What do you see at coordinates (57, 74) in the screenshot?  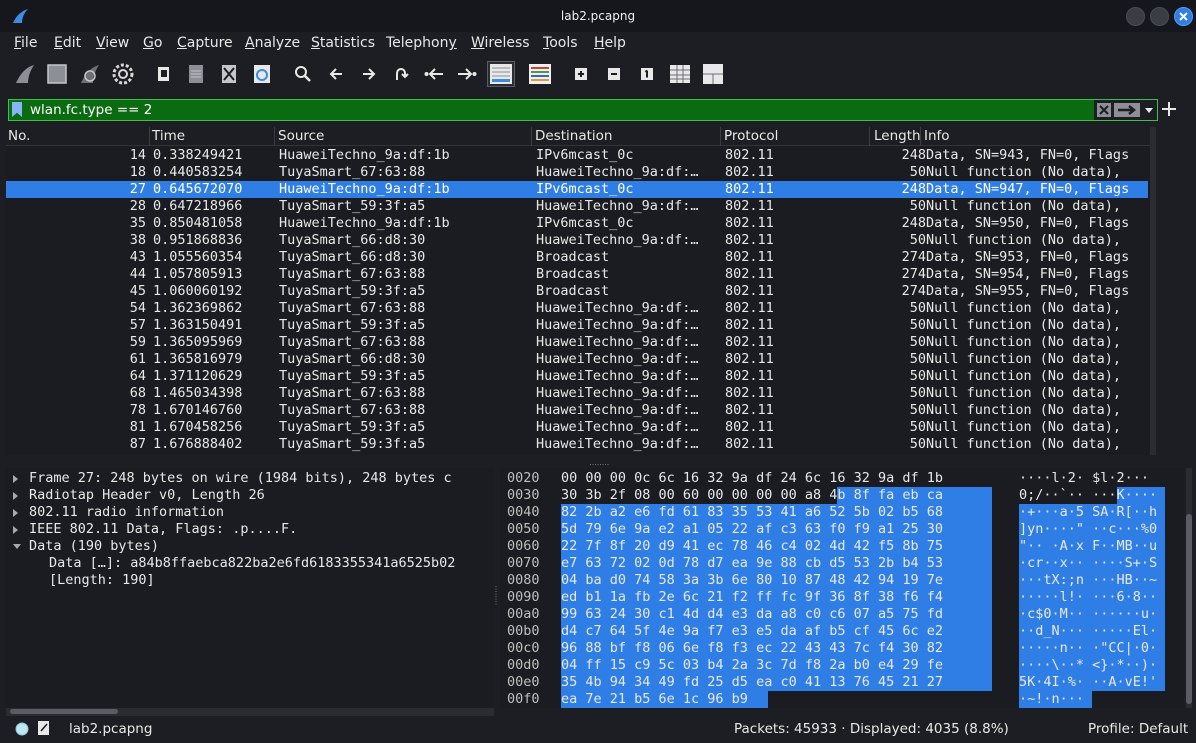 I see `stop-capture-icon` at bounding box center [57, 74].